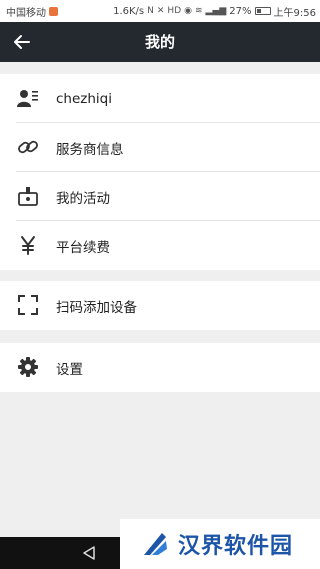 The height and width of the screenshot is (569, 320). I want to click on settings-label: 设置, so click(69, 369).